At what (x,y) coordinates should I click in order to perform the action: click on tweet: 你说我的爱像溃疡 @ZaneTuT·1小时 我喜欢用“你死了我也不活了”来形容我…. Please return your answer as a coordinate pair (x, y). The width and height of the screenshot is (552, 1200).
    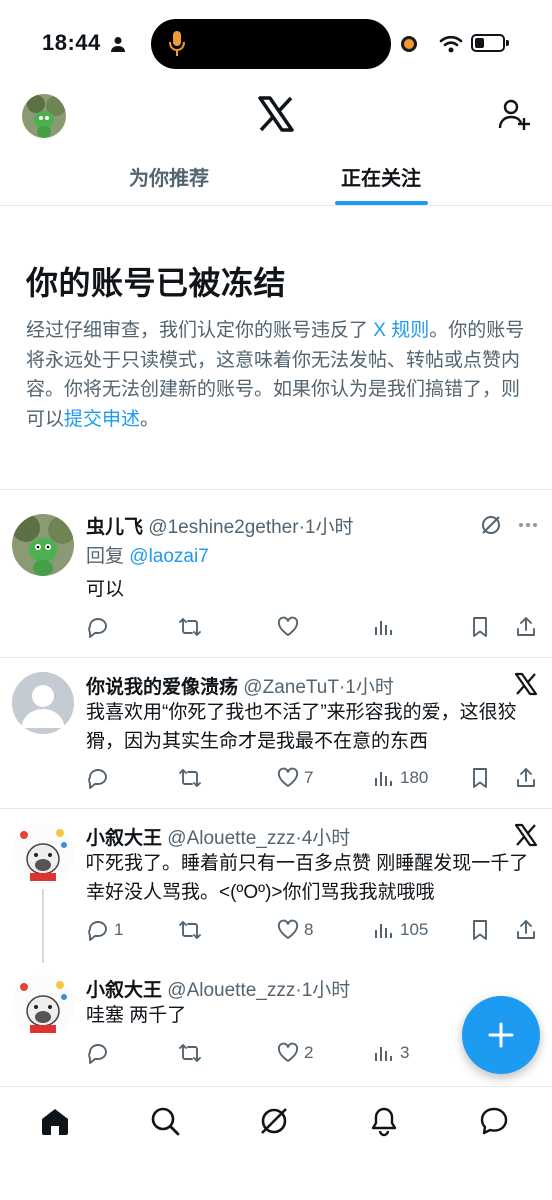
    Looking at the image, I should click on (276, 733).